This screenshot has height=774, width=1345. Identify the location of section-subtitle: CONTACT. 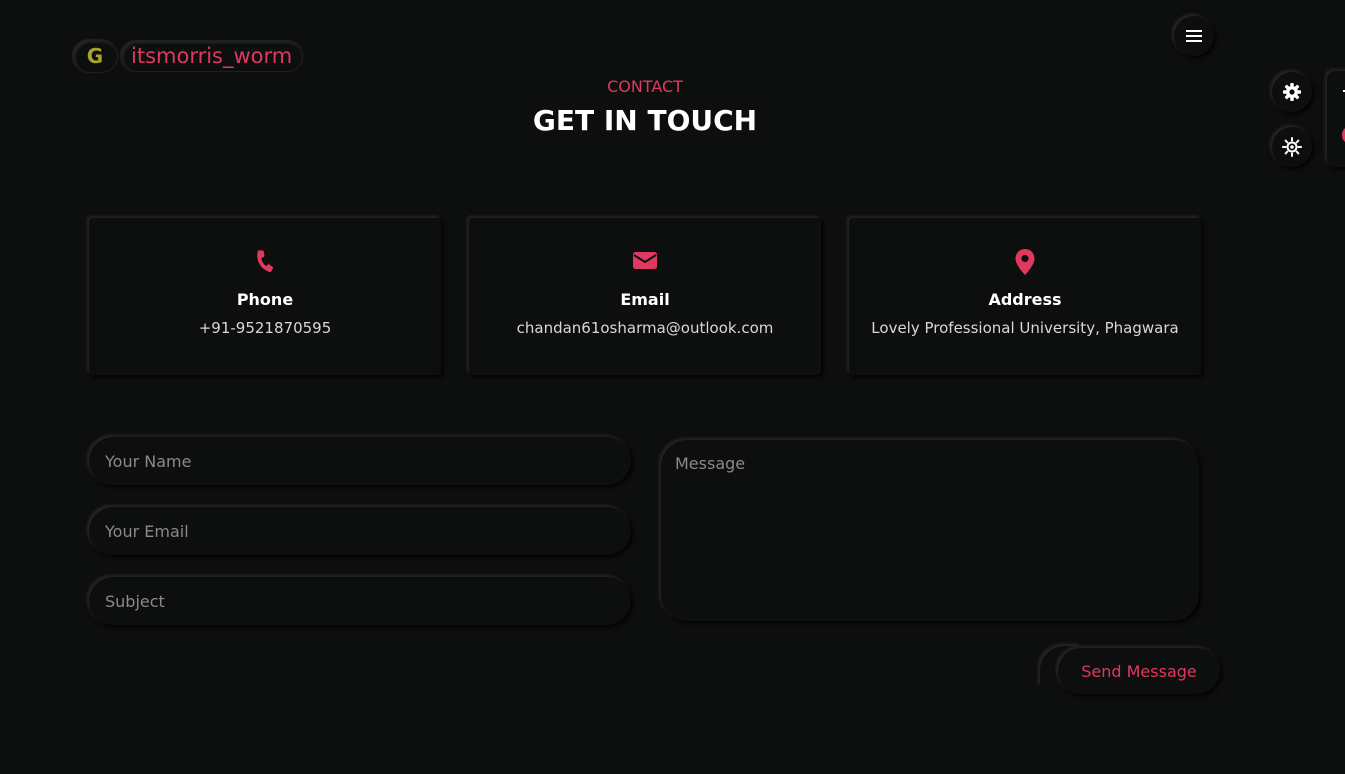
(645, 86).